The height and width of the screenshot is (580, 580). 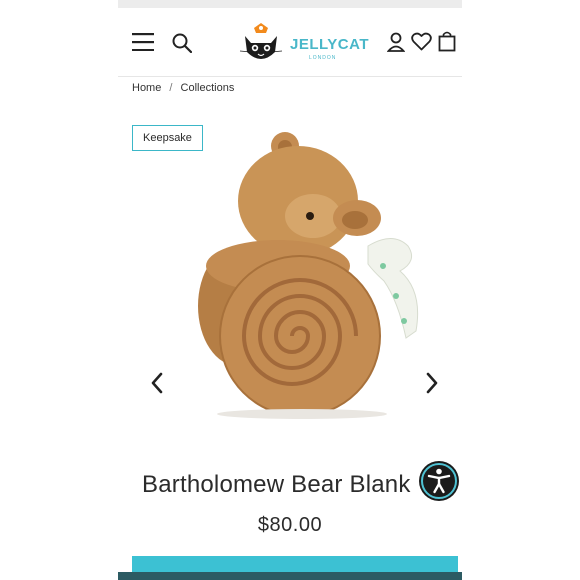 What do you see at coordinates (146, 88) in the screenshot?
I see `breadcrumb-home: Home` at bounding box center [146, 88].